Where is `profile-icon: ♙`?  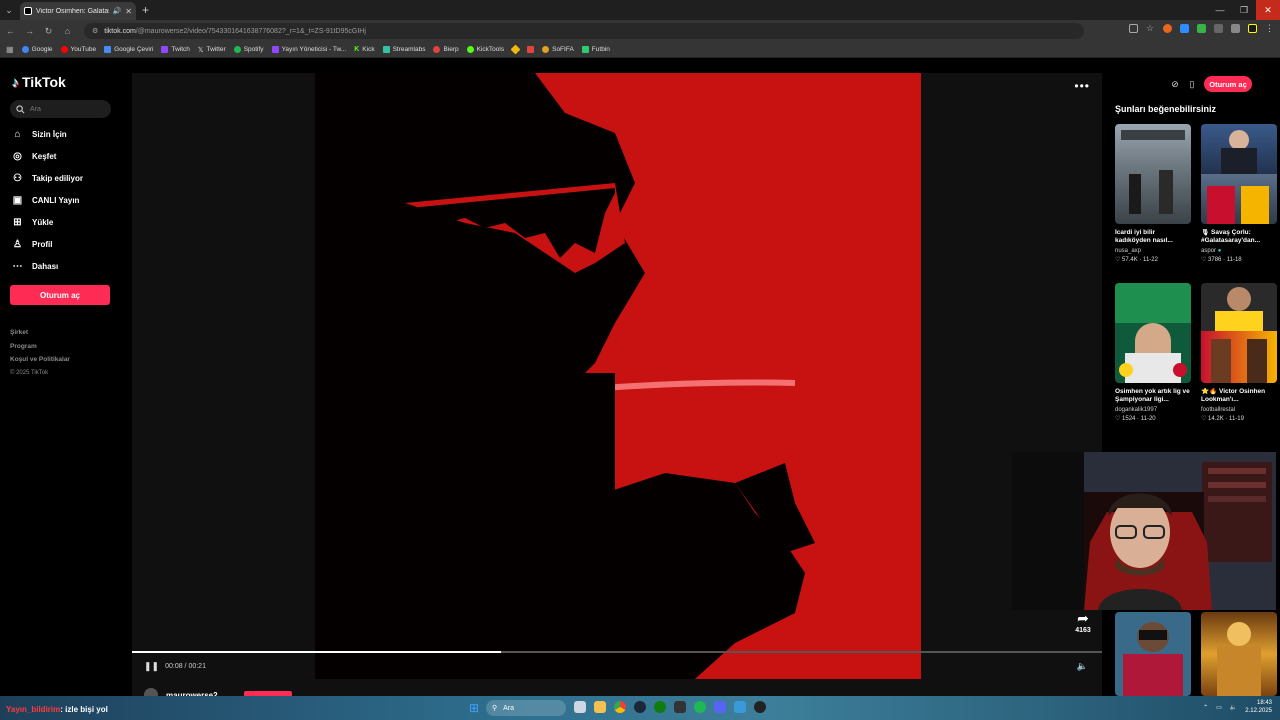 profile-icon: ♙ is located at coordinates (17, 244).